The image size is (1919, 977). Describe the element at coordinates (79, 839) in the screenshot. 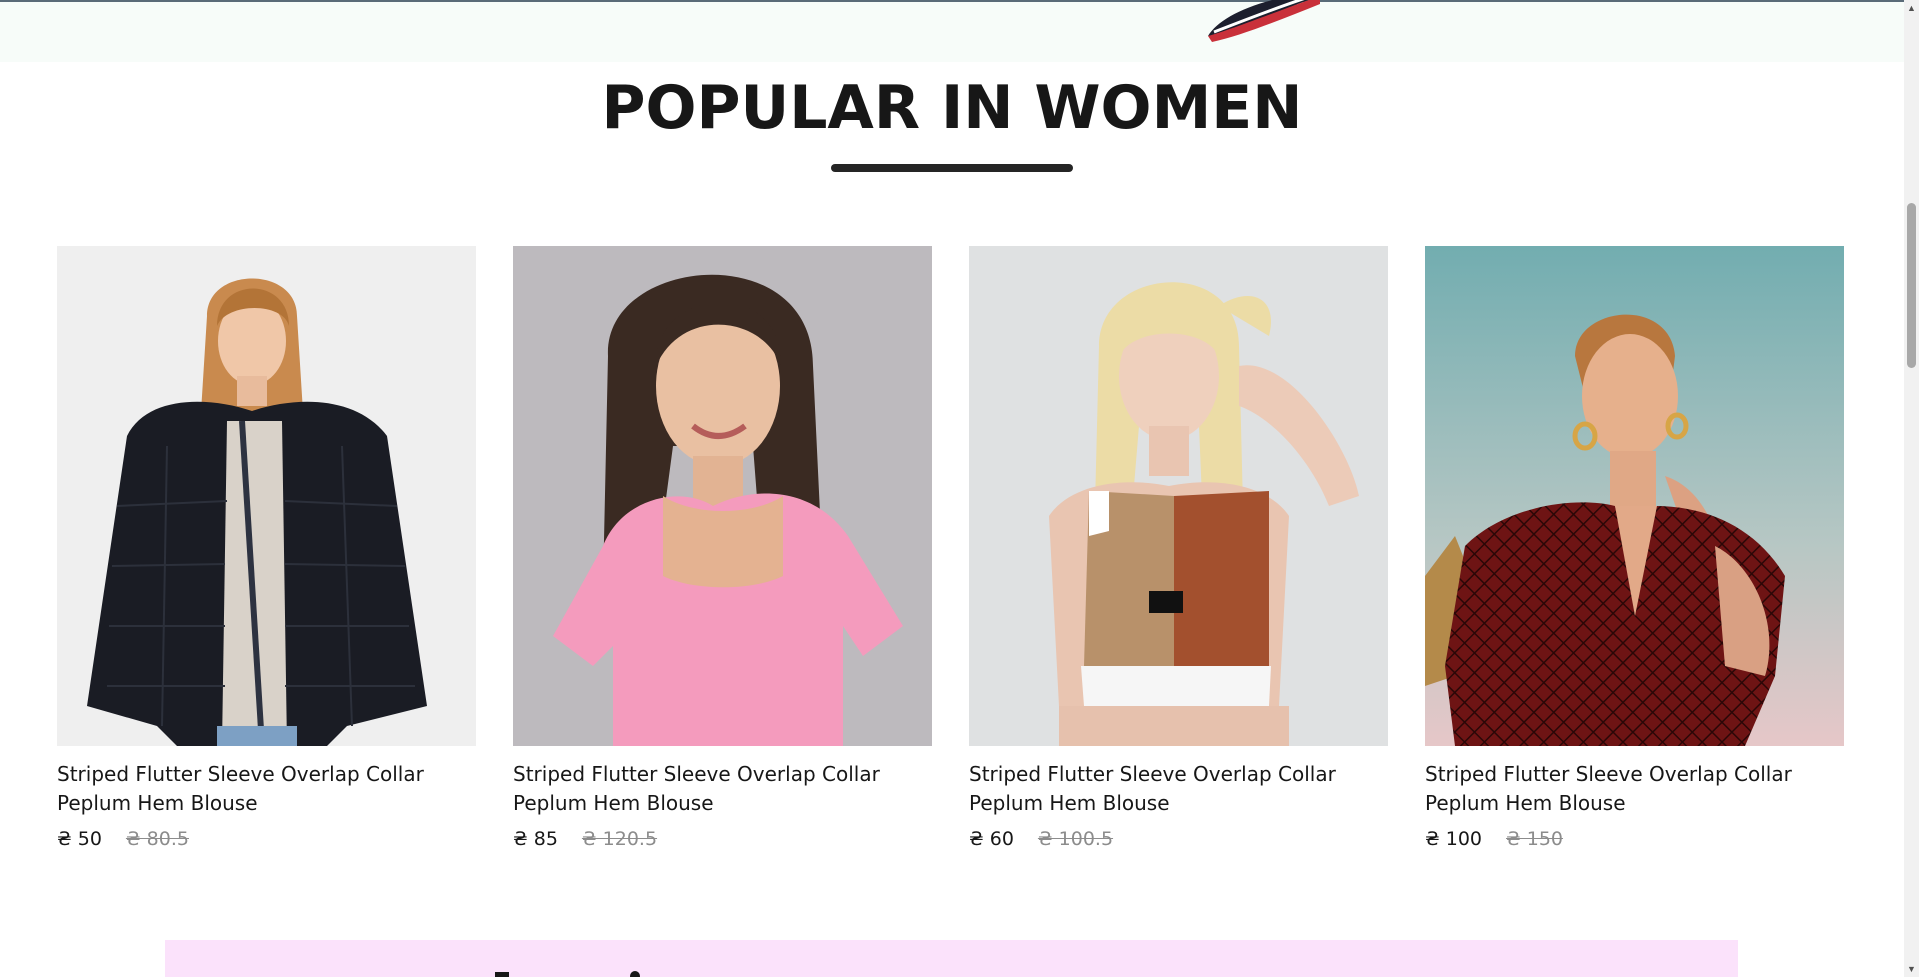

I see `price-new: ₴ 50` at that location.